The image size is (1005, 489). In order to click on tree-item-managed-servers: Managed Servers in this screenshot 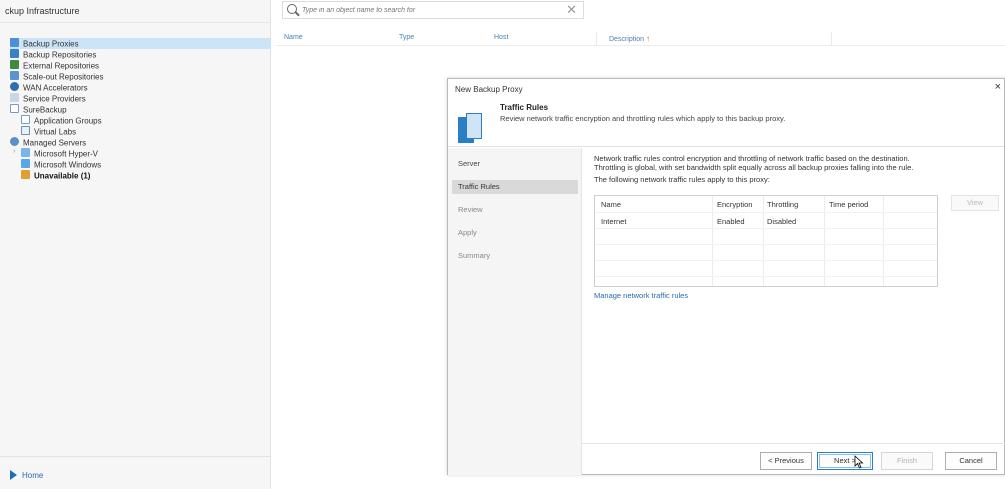, I will do `click(48, 142)`.